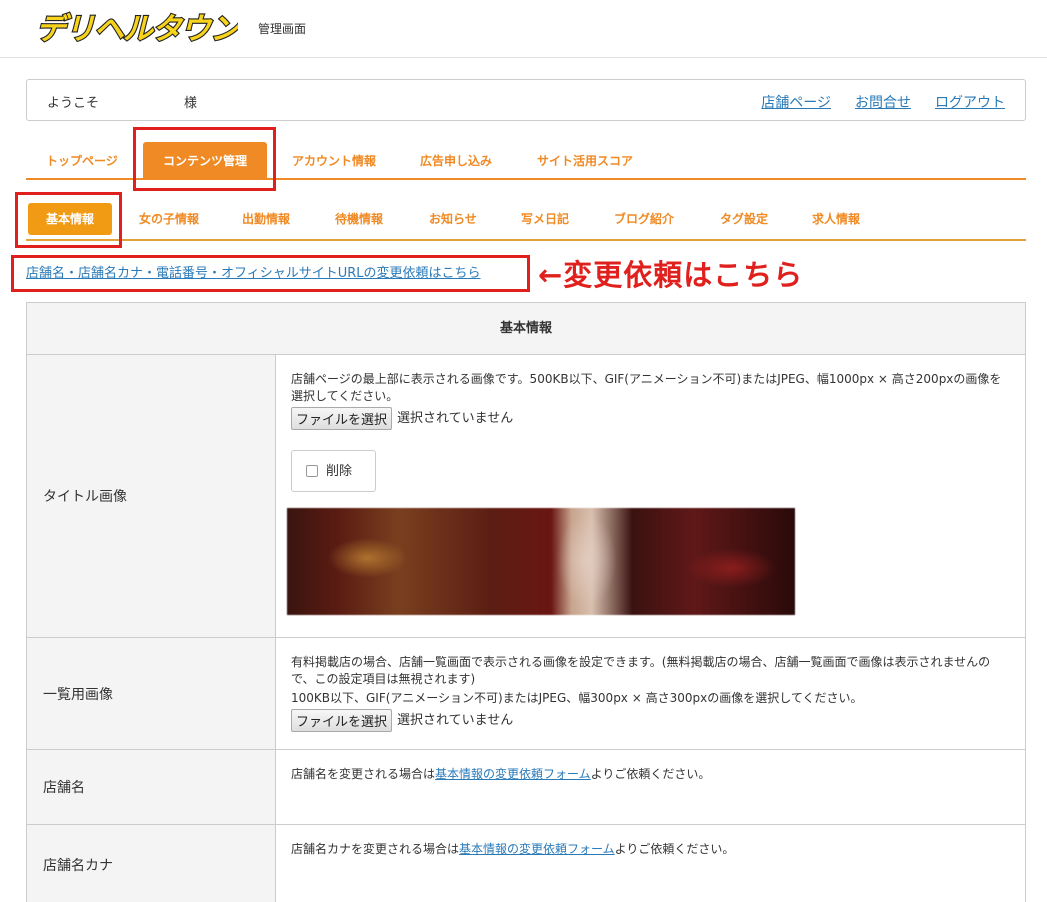 The width and height of the screenshot is (1047, 902). What do you see at coordinates (744, 219) in the screenshot?
I see `subtab-tags: タグ設定` at bounding box center [744, 219].